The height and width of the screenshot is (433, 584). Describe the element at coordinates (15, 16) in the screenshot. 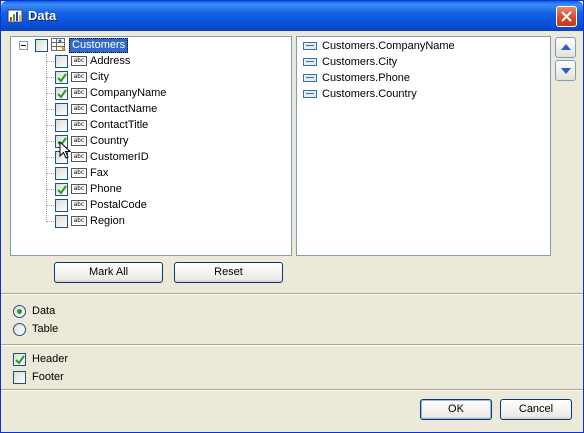

I see `data-window-icon` at that location.